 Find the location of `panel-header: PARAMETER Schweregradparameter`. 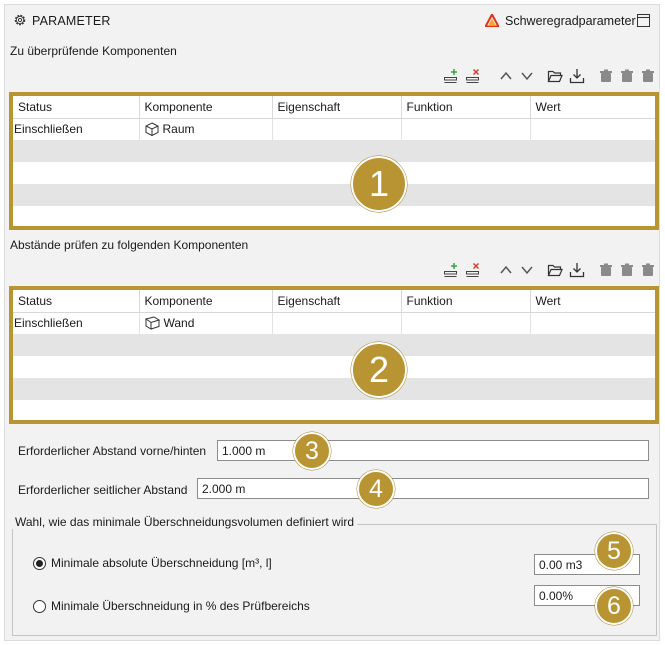

panel-header: PARAMETER Schweregradparameter is located at coordinates (332, 20).